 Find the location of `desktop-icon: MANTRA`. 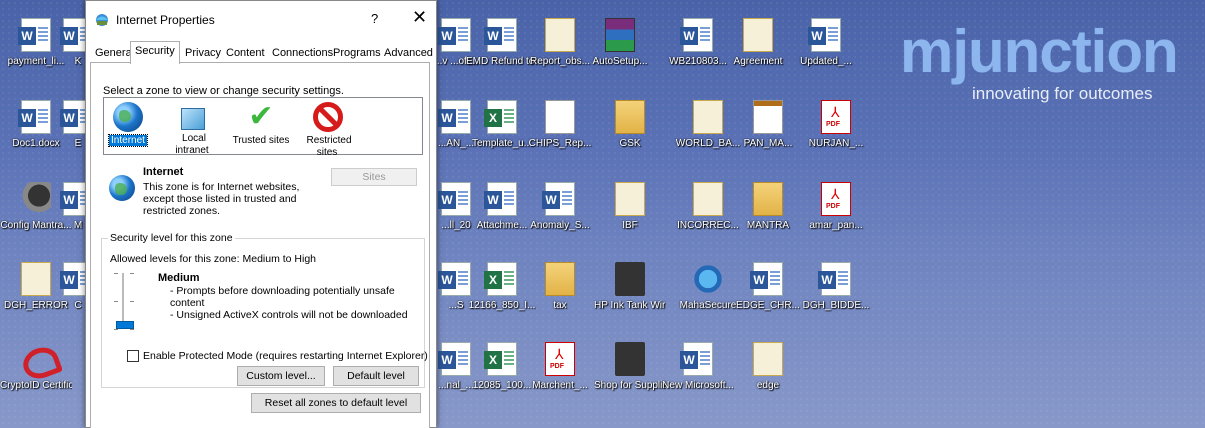

desktop-icon: MANTRA is located at coordinates (768, 207).